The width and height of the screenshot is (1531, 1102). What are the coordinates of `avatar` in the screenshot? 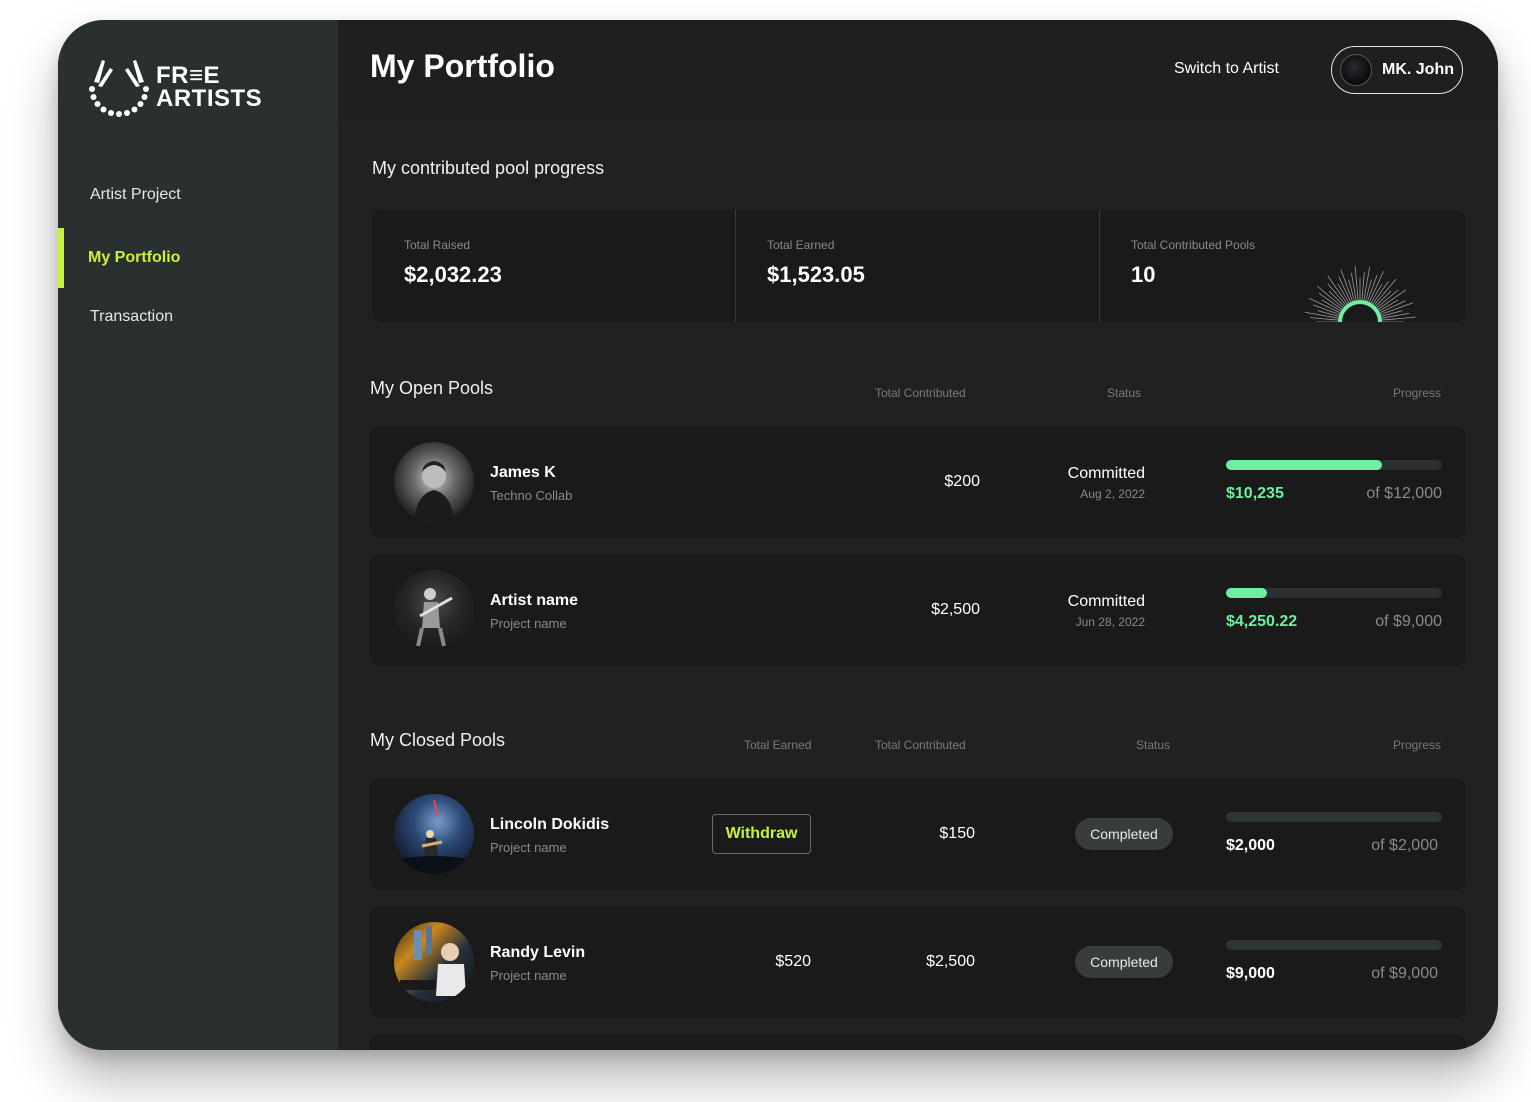 It's located at (1356, 70).